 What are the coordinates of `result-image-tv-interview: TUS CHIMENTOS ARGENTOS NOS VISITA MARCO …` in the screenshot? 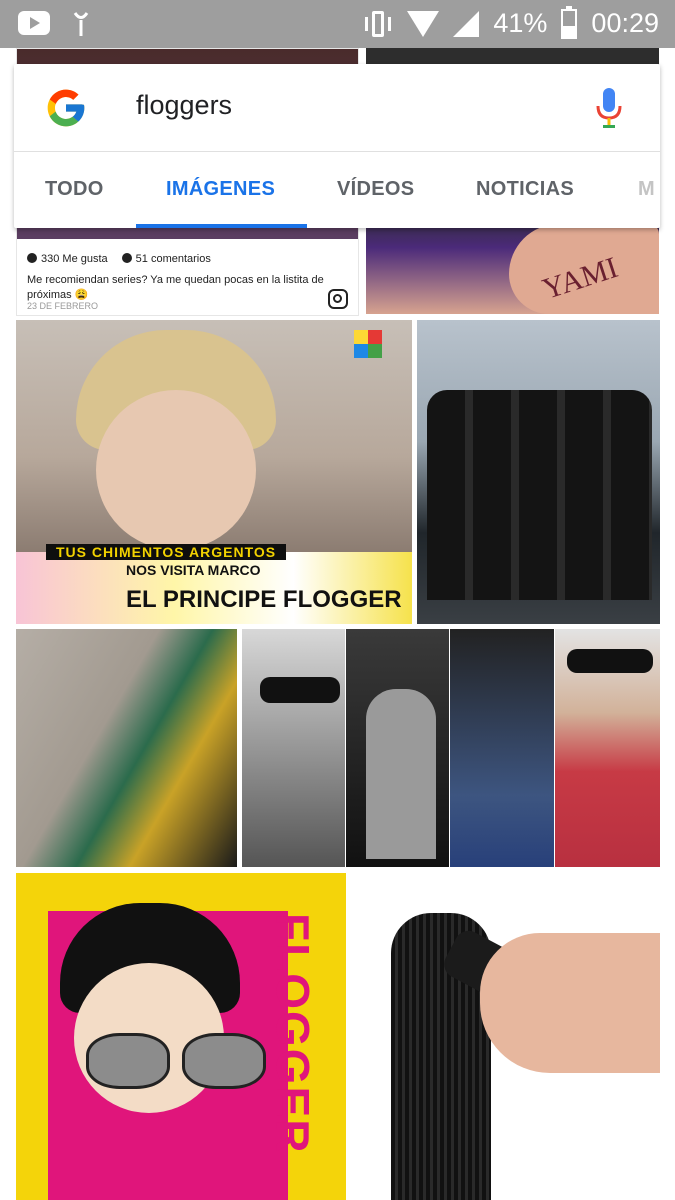 It's located at (214, 472).